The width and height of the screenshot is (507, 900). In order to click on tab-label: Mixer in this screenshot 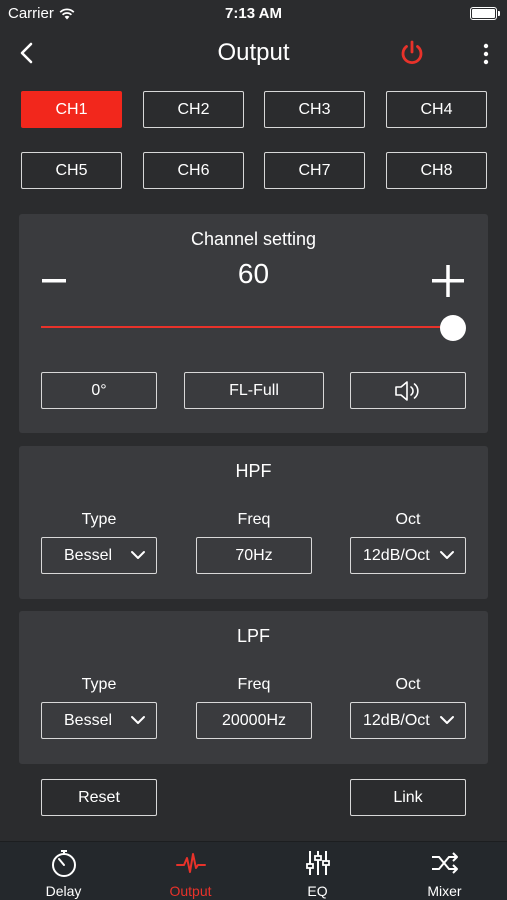, I will do `click(444, 891)`.